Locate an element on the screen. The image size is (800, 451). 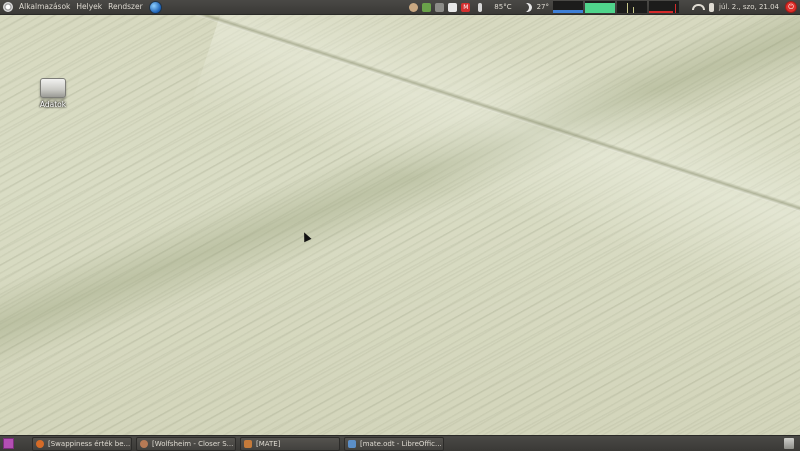
wifi-icon is located at coordinates (698, 7).